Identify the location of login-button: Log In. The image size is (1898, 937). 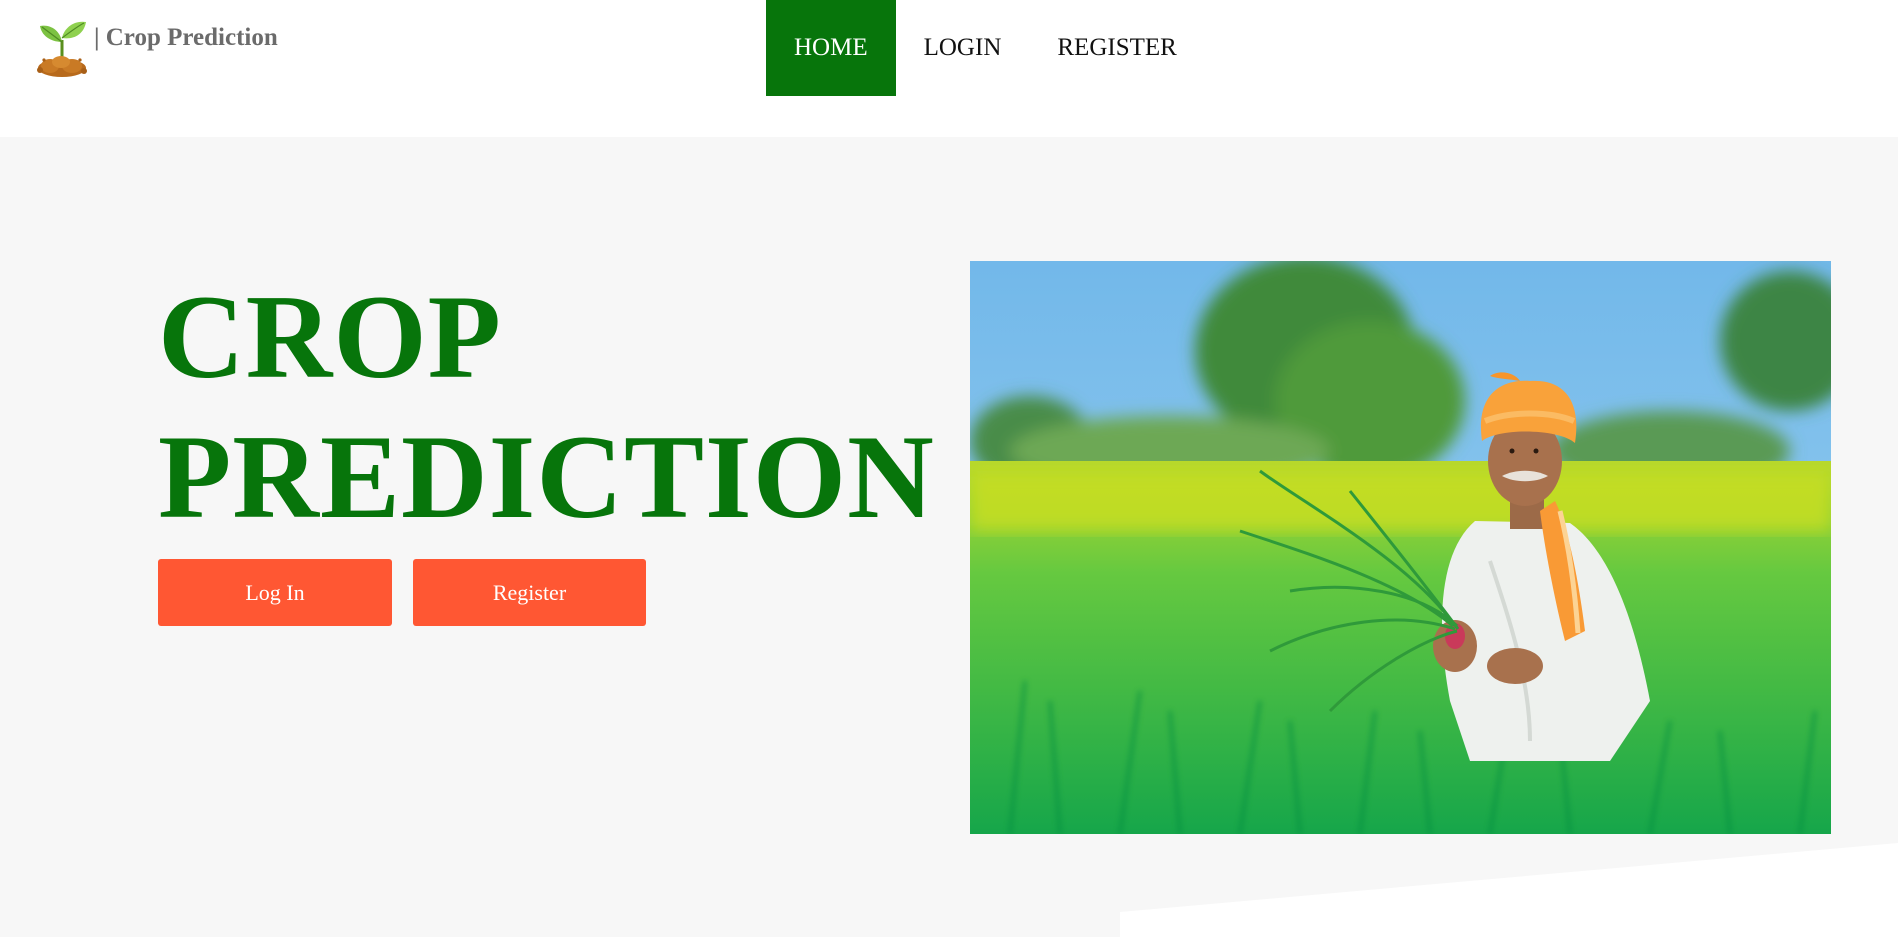
(275, 592).